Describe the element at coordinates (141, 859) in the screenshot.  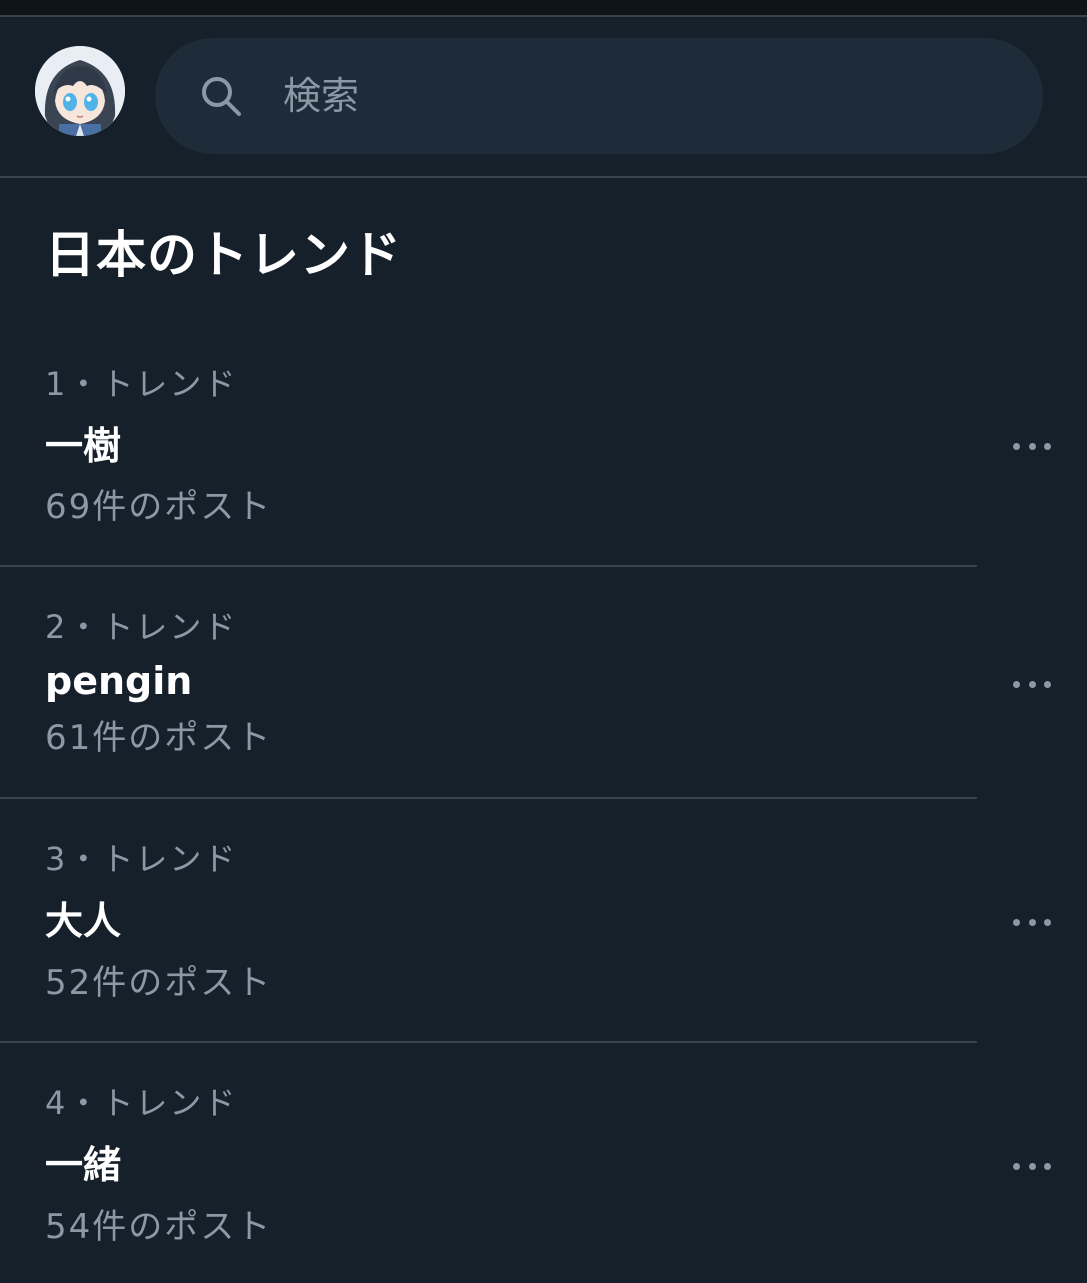
I see `trend-rank-label: 3・トレンド` at that location.